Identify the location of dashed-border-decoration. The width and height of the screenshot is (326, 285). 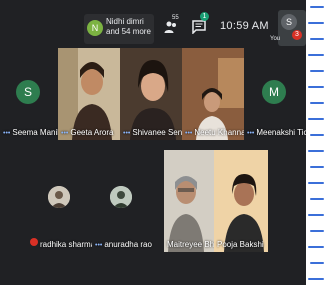
(316, 142).